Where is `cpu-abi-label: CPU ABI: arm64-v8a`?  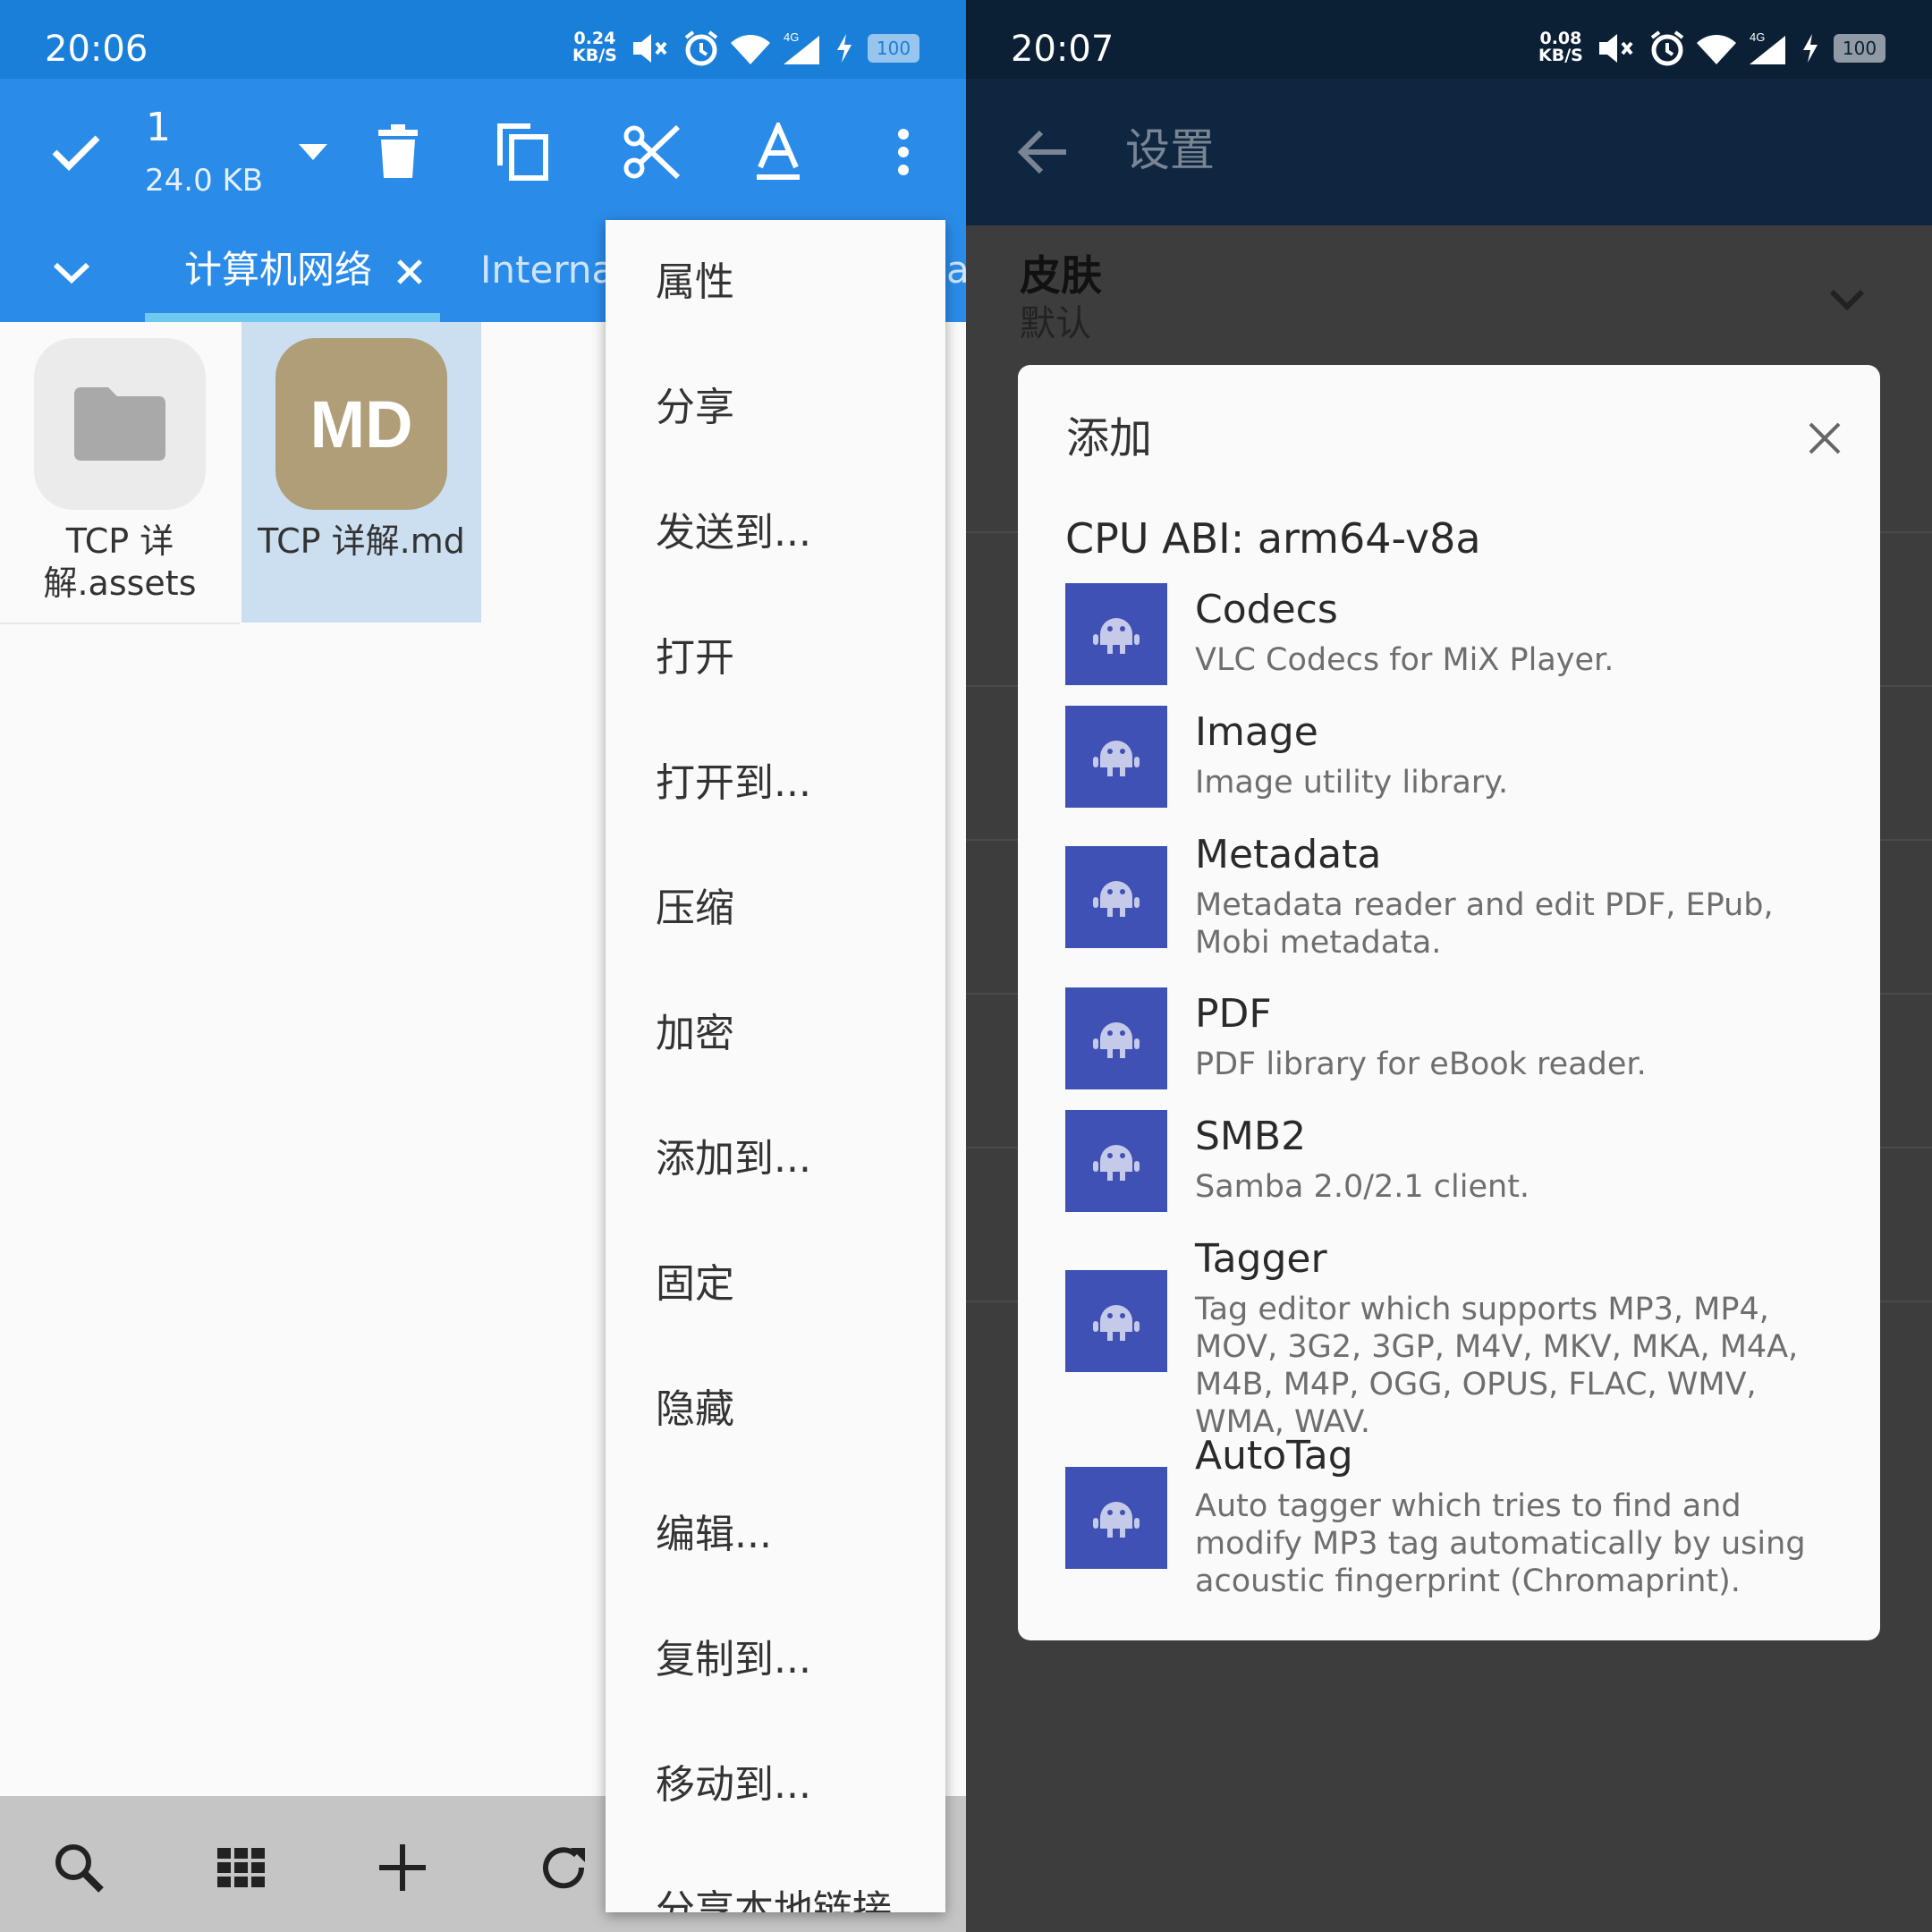
cpu-abi-label: CPU ABI: arm64-v8a is located at coordinates (1273, 538).